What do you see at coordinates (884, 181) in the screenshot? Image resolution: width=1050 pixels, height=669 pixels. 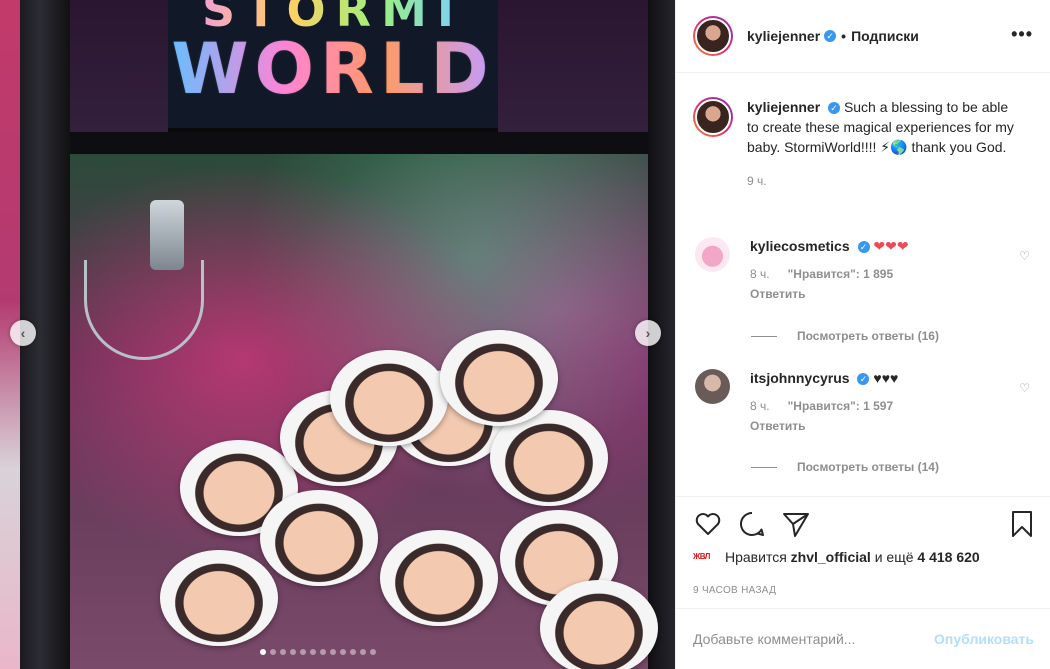 I see `caption-time: 9 ч.` at bounding box center [884, 181].